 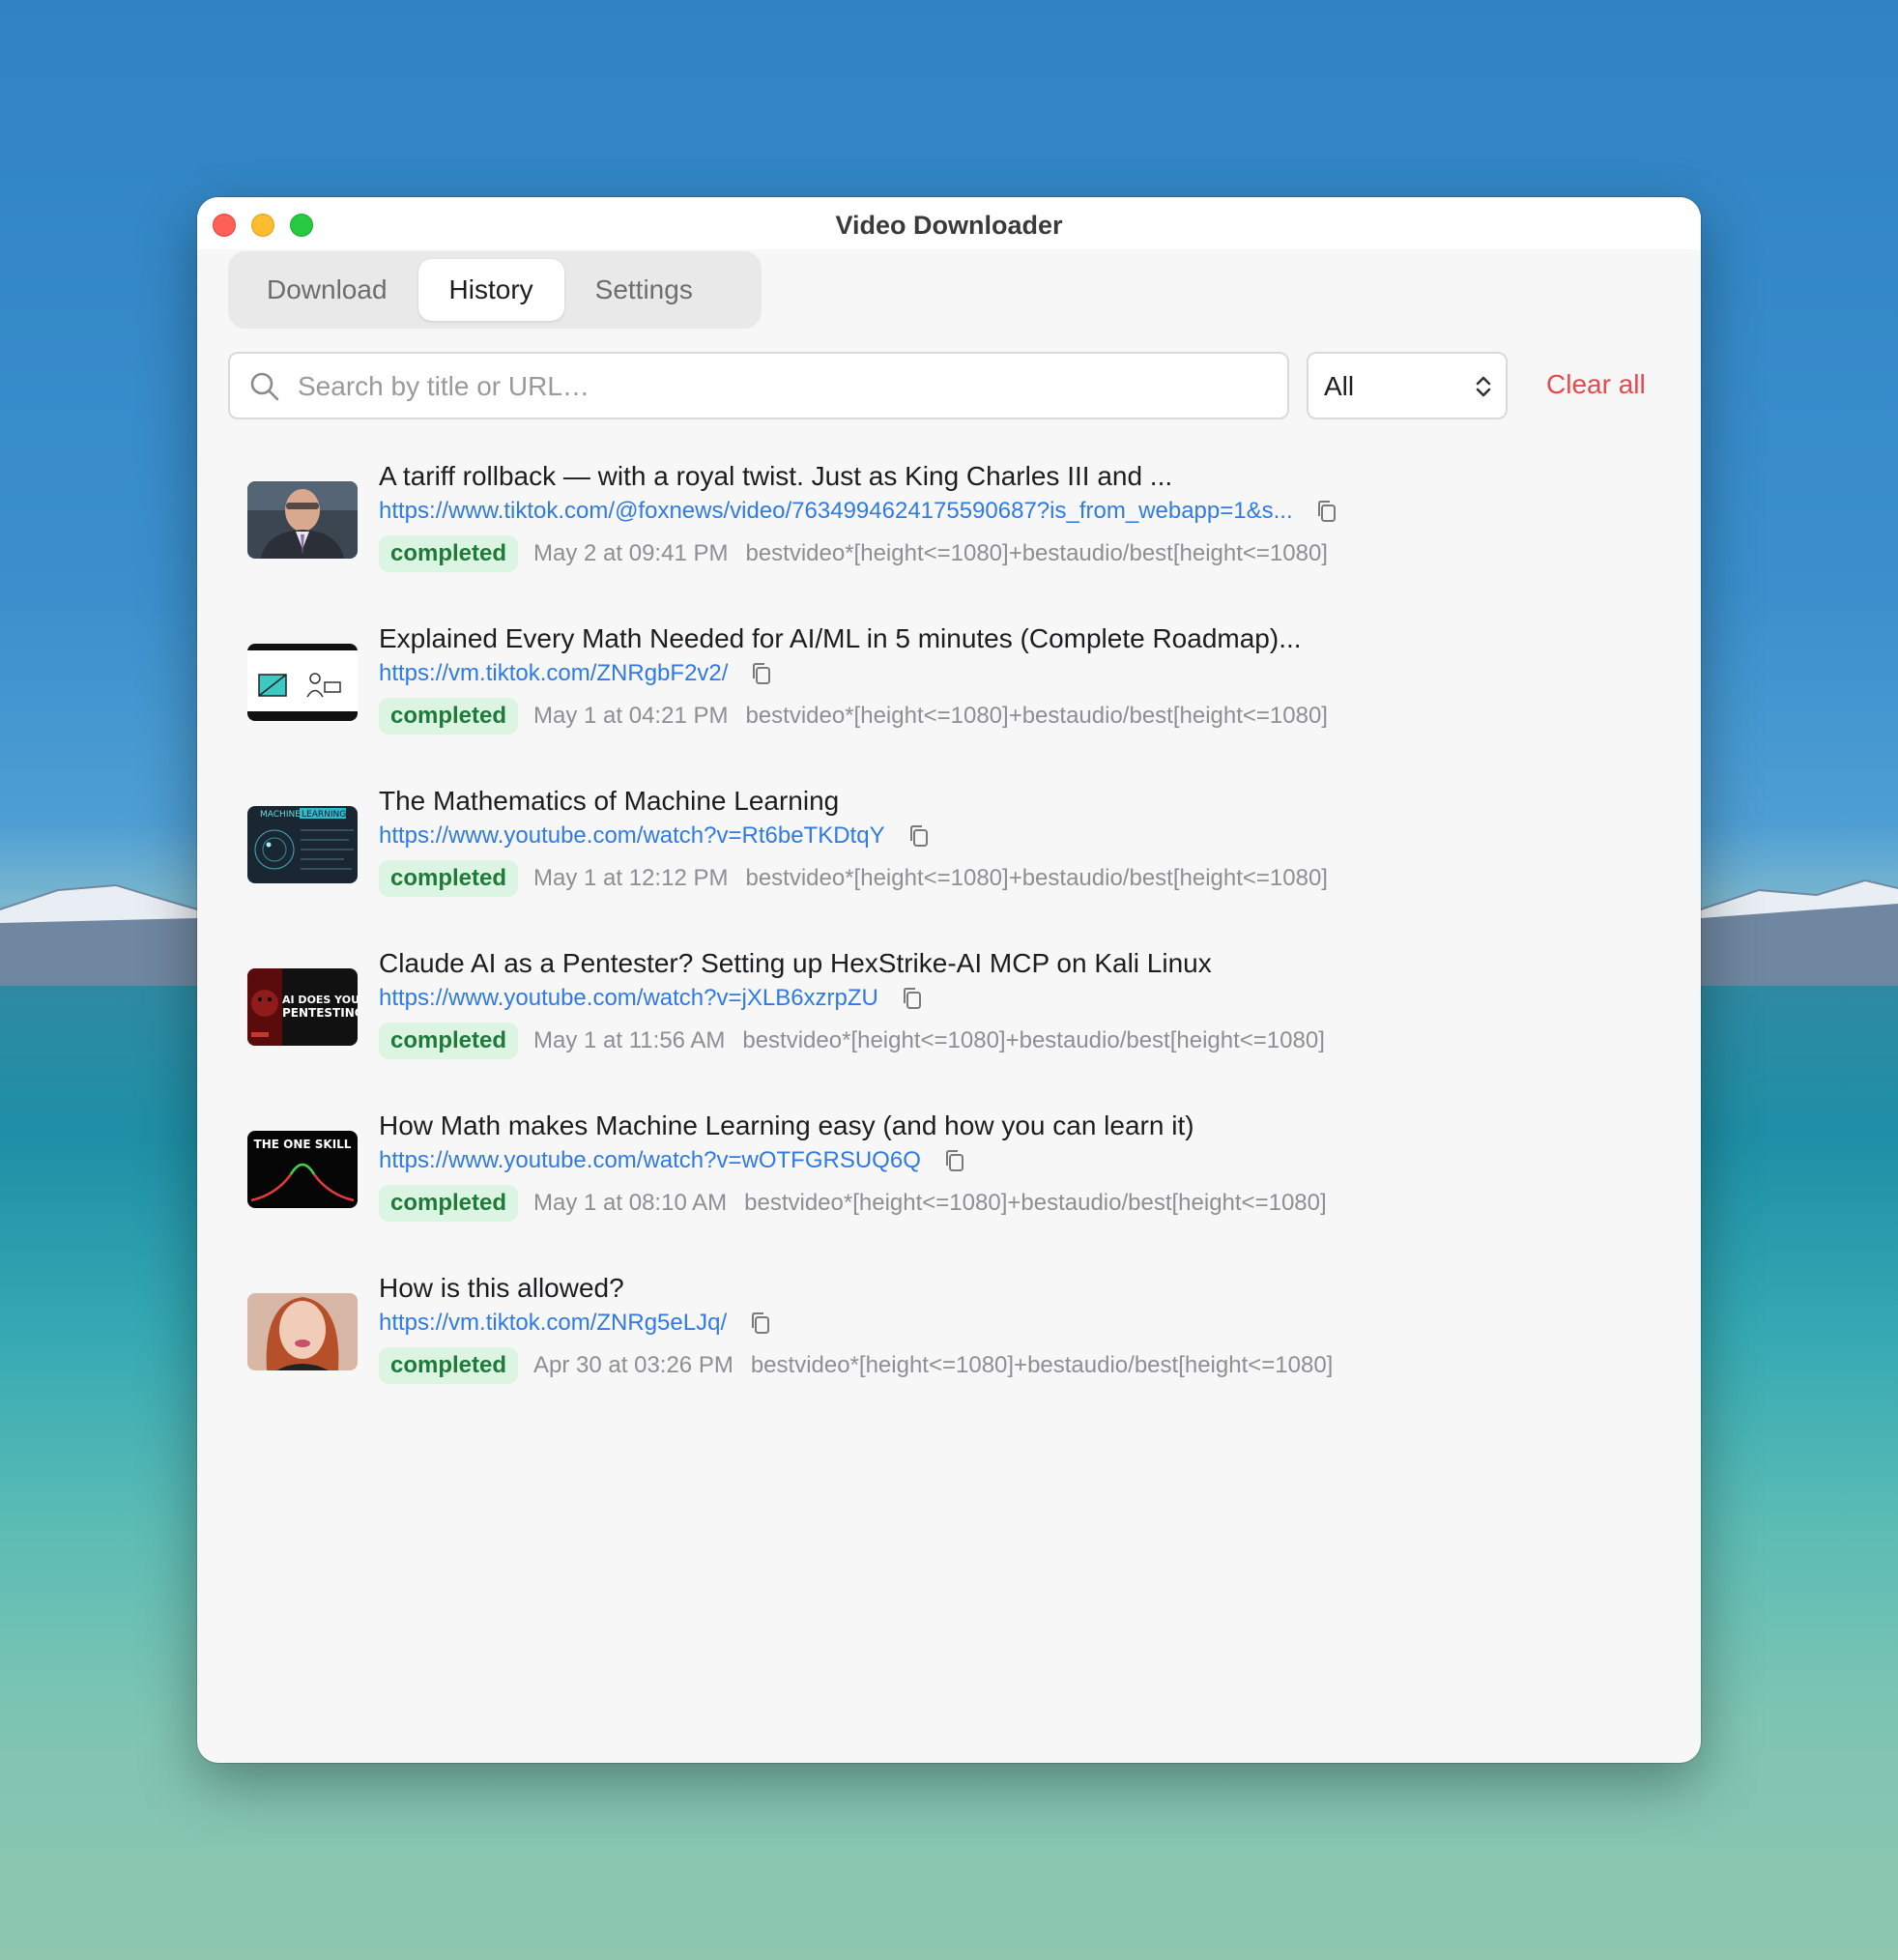 What do you see at coordinates (631, 553) in the screenshot?
I see `download-date: May 2 at 09:41 PM` at bounding box center [631, 553].